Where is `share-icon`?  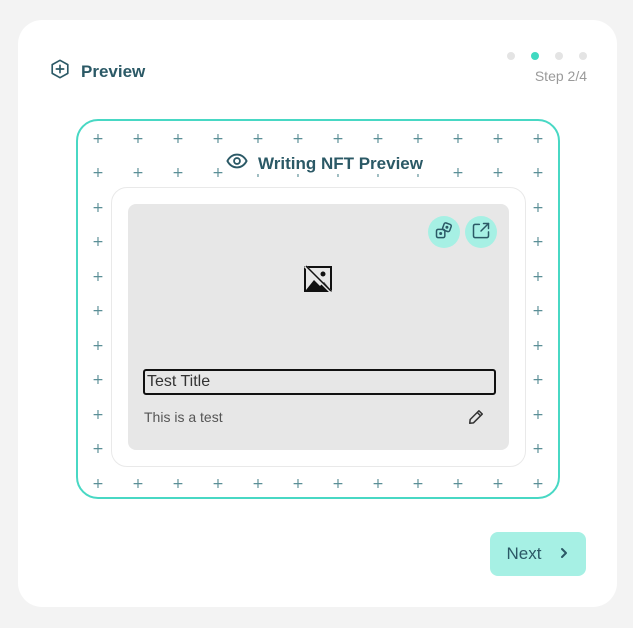 share-icon is located at coordinates (481, 232).